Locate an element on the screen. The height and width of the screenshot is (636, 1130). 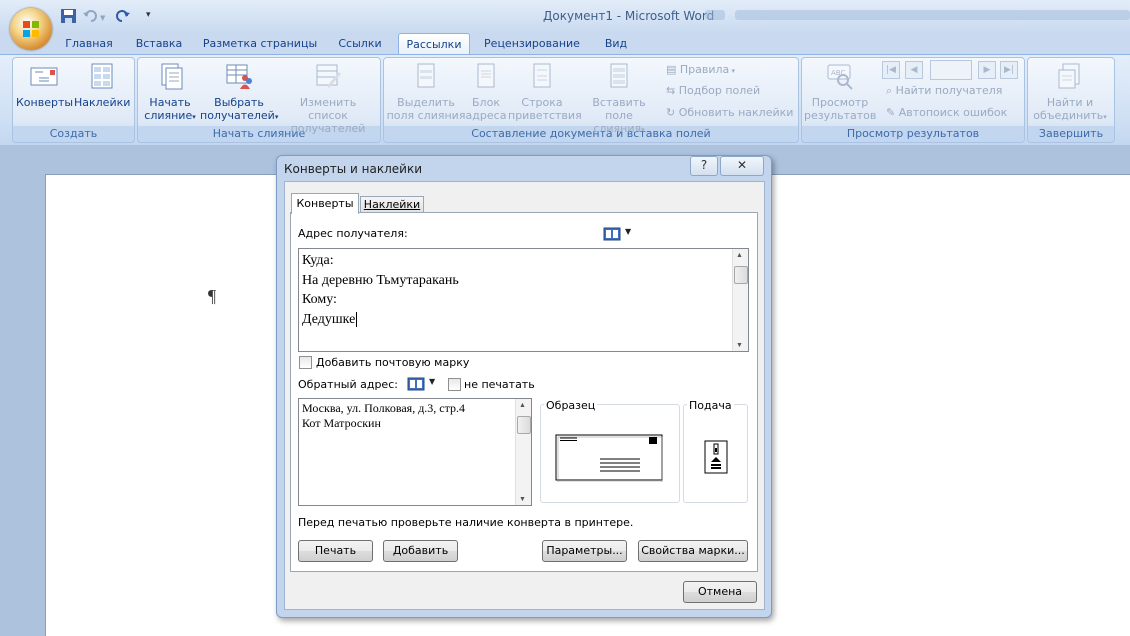
envelope-icon is located at coordinates (44, 76).